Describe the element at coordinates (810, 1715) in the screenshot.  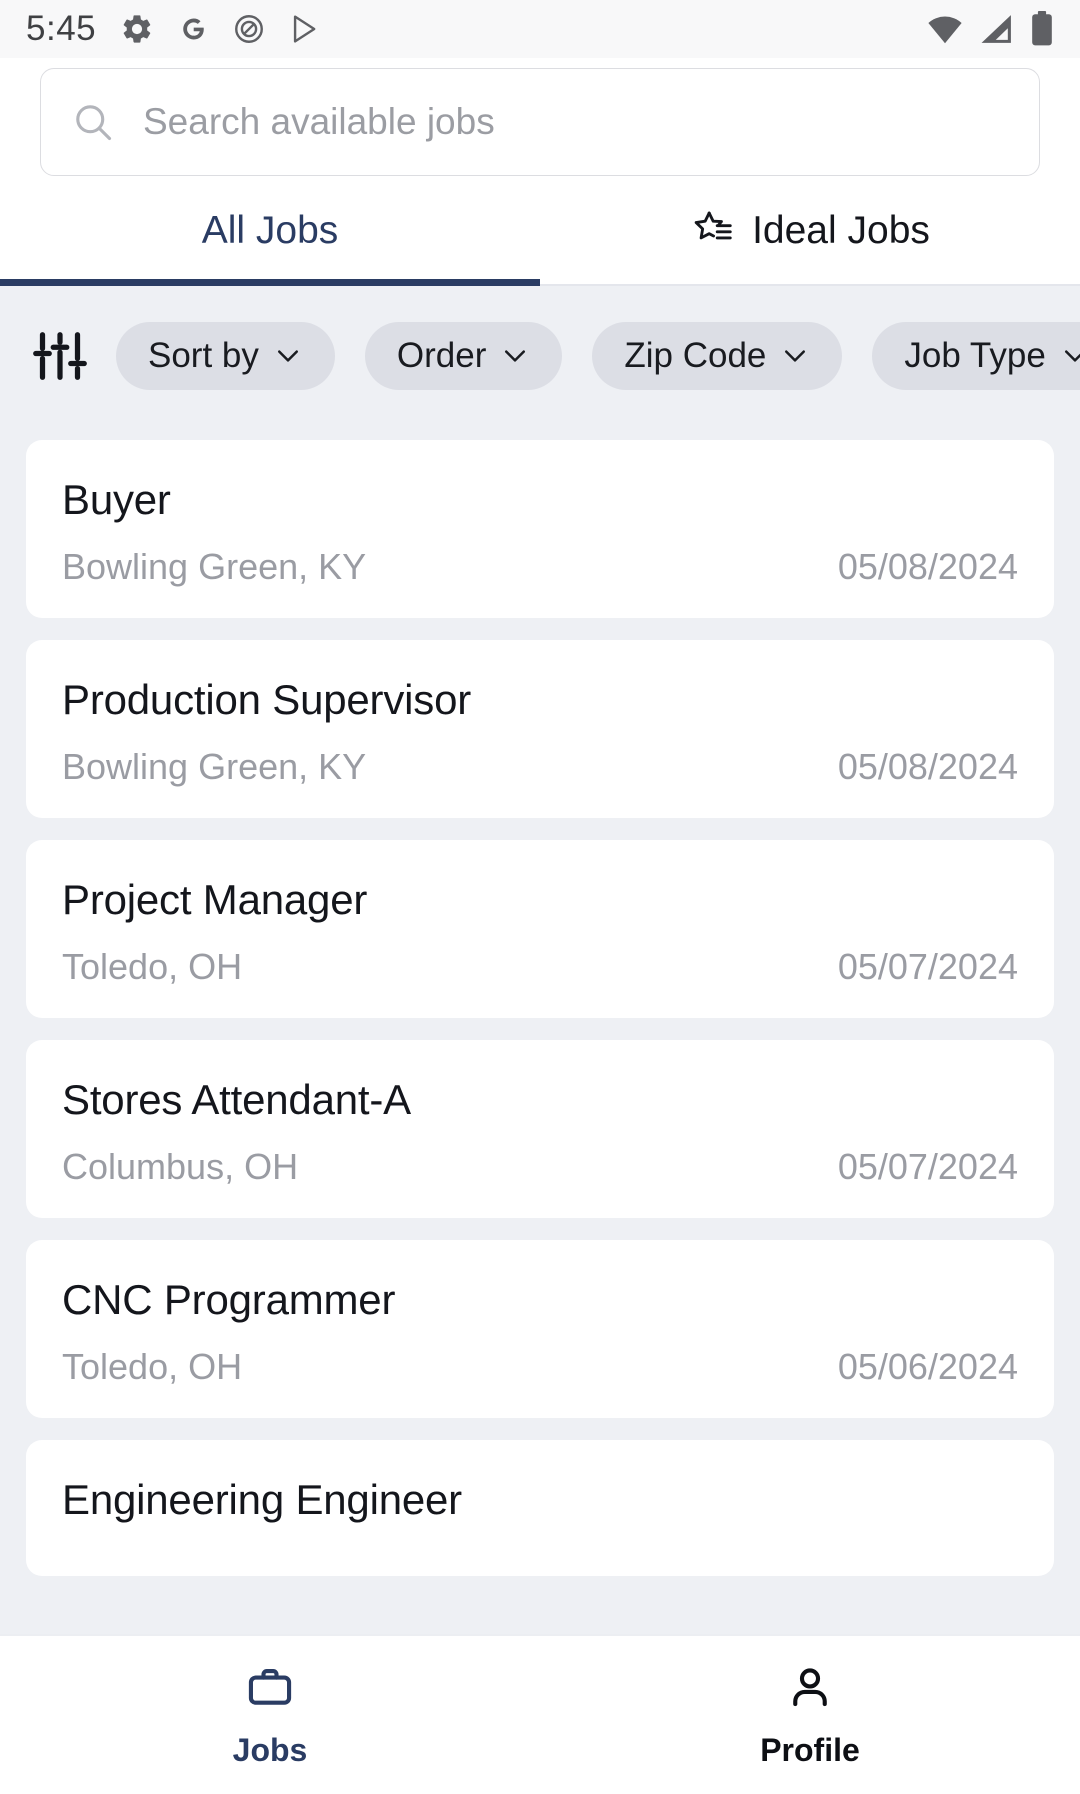
I see `nav-item-profile: Profile` at that location.